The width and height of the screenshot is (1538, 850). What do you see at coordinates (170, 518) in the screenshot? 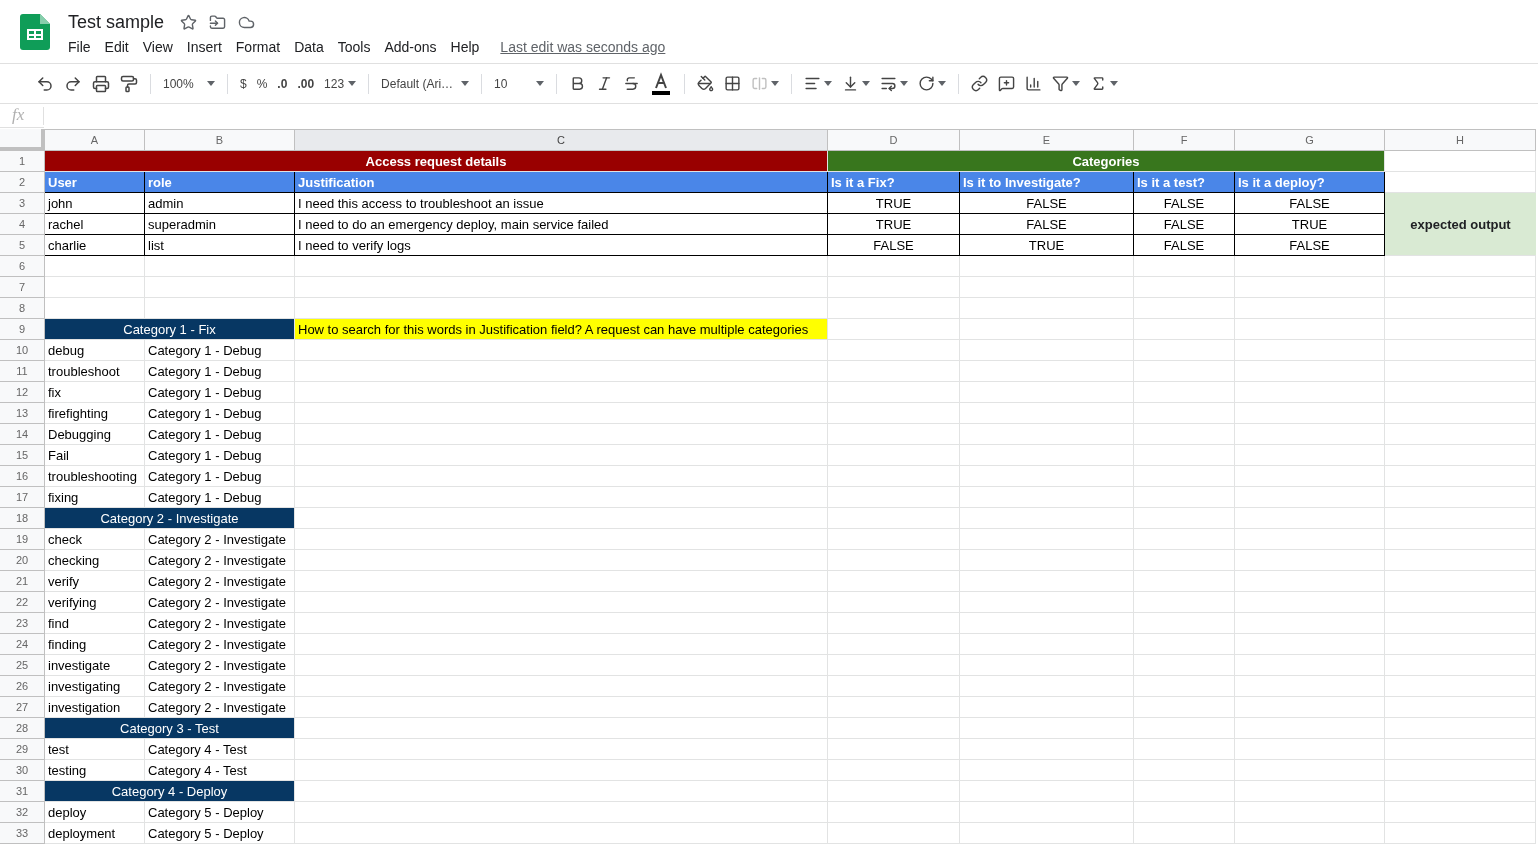
I see `category-heading: Category 2 - Investigate` at bounding box center [170, 518].